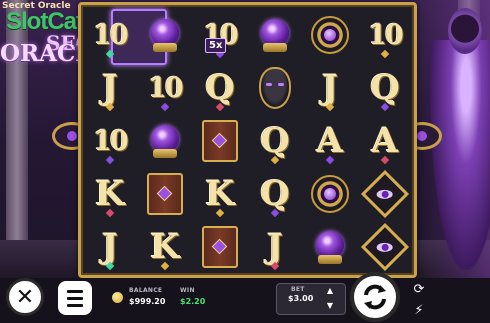  I want to click on win-value: $2.20, so click(193, 301).